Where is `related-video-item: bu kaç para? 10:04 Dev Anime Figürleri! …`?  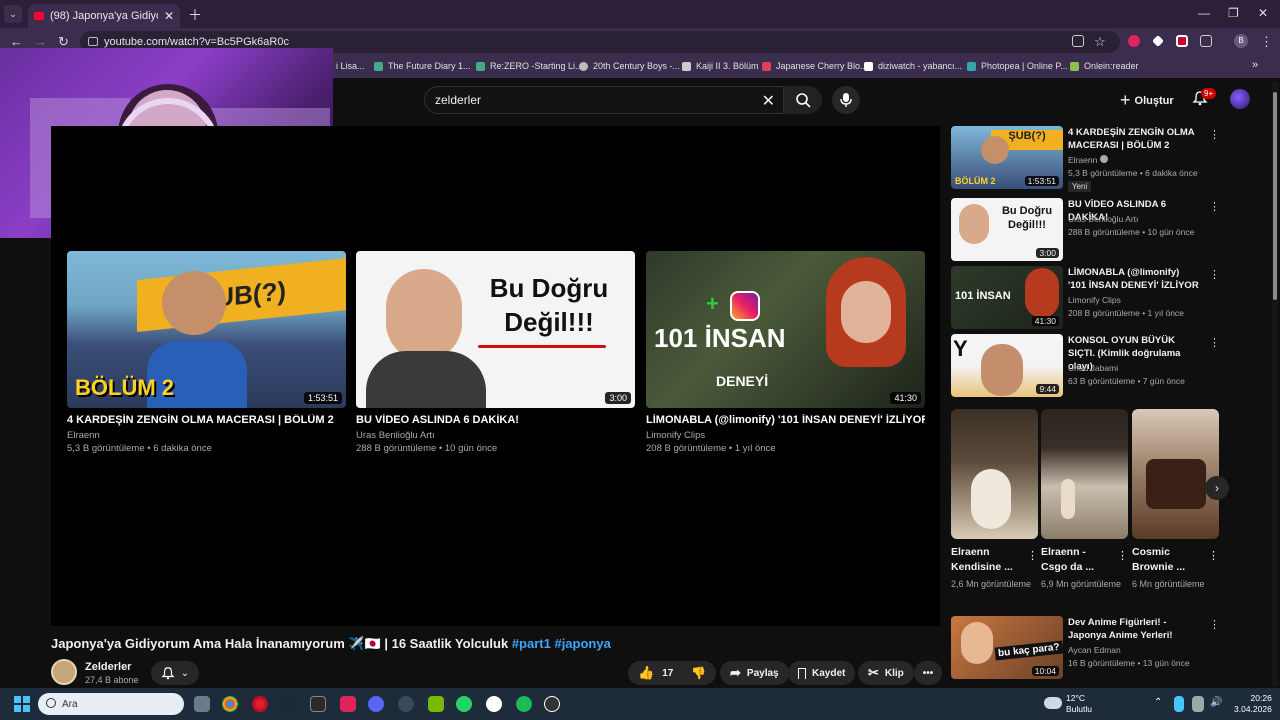
related-video-item: bu kaç para? 10:04 Dev Anime Figürleri! … is located at coordinates (1086, 648).